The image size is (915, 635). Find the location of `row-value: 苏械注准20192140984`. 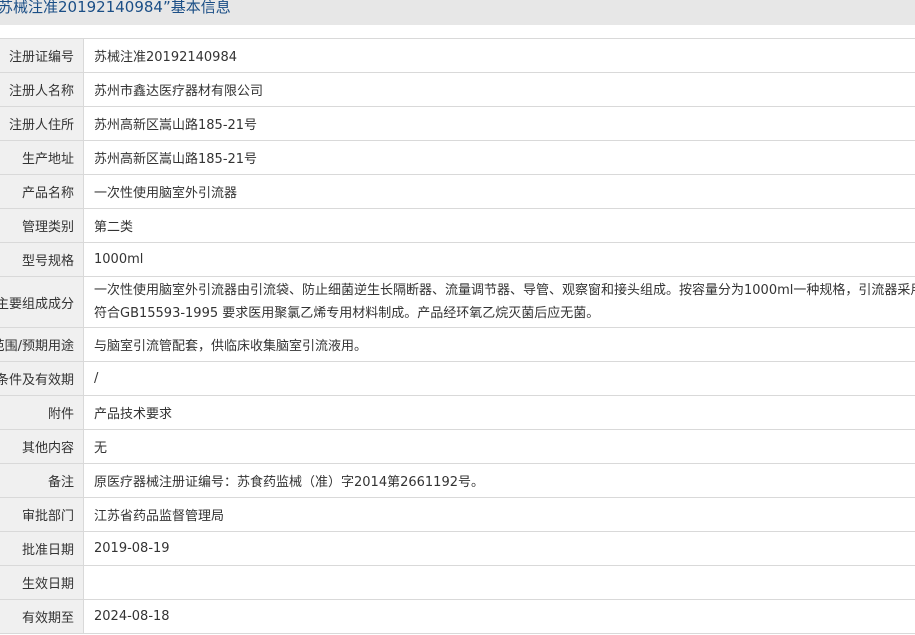

row-value: 苏械注准20192140984 is located at coordinates (165, 57).